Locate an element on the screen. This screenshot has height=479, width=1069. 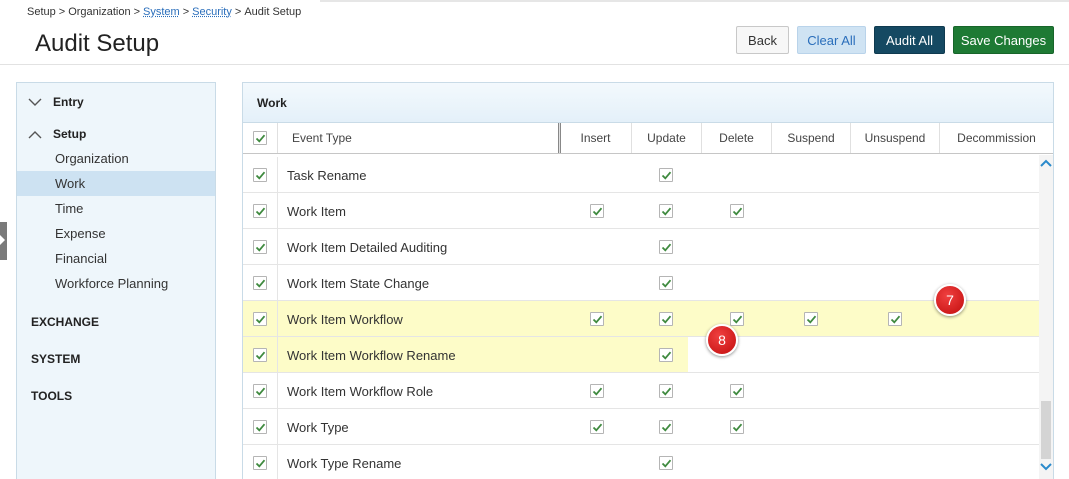
table-row: Work Item Detailed Auditing is located at coordinates (641, 247).